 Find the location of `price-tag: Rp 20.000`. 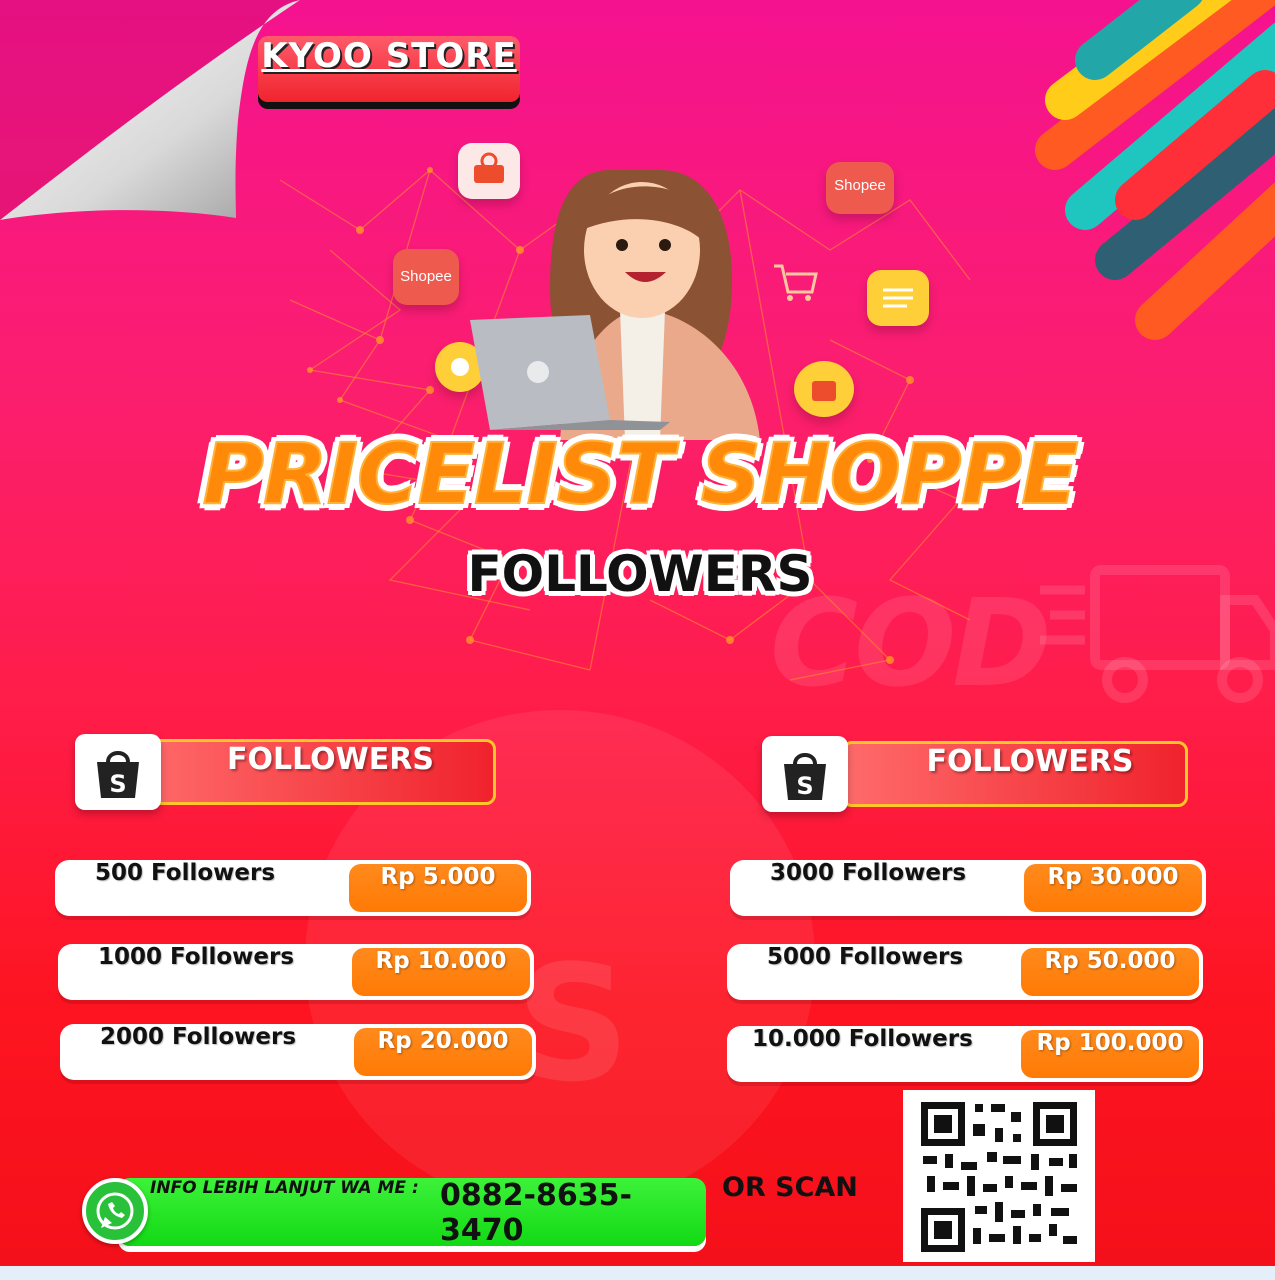

price-tag: Rp 20.000 is located at coordinates (443, 1052).